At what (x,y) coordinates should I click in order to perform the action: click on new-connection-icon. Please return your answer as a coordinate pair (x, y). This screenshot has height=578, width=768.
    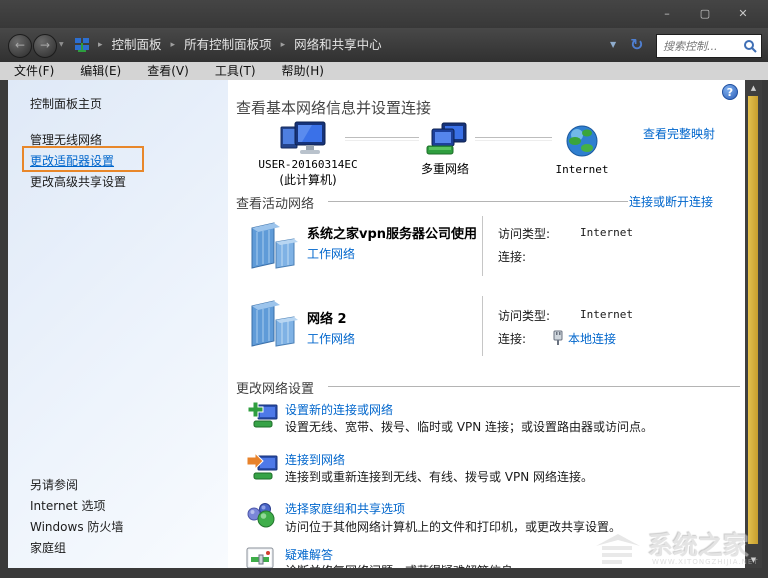
    Looking at the image, I should click on (262, 417).